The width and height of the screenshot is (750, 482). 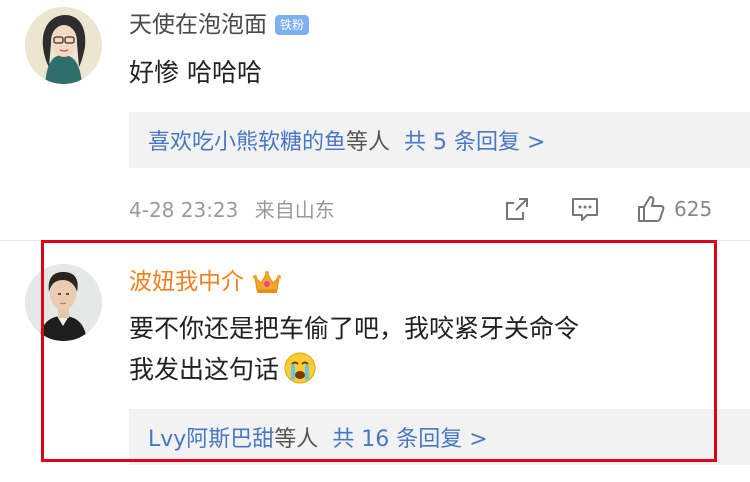 I want to click on crown-icon, so click(x=267, y=282).